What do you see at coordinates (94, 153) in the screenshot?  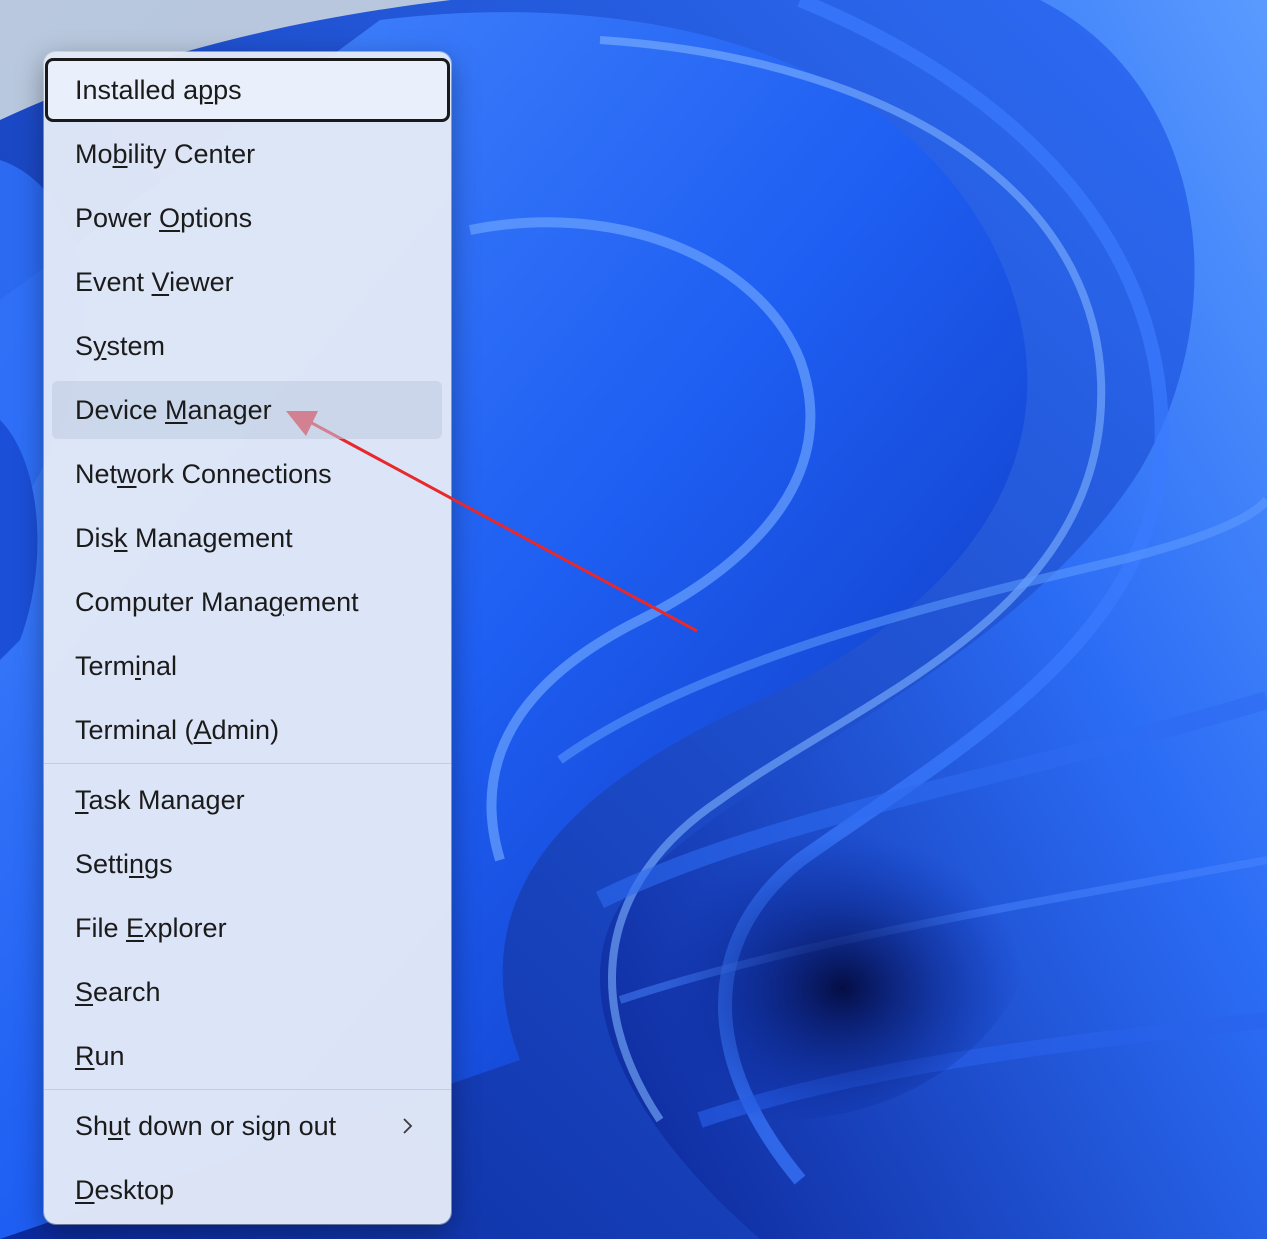 I see `label-text: Mo` at bounding box center [94, 153].